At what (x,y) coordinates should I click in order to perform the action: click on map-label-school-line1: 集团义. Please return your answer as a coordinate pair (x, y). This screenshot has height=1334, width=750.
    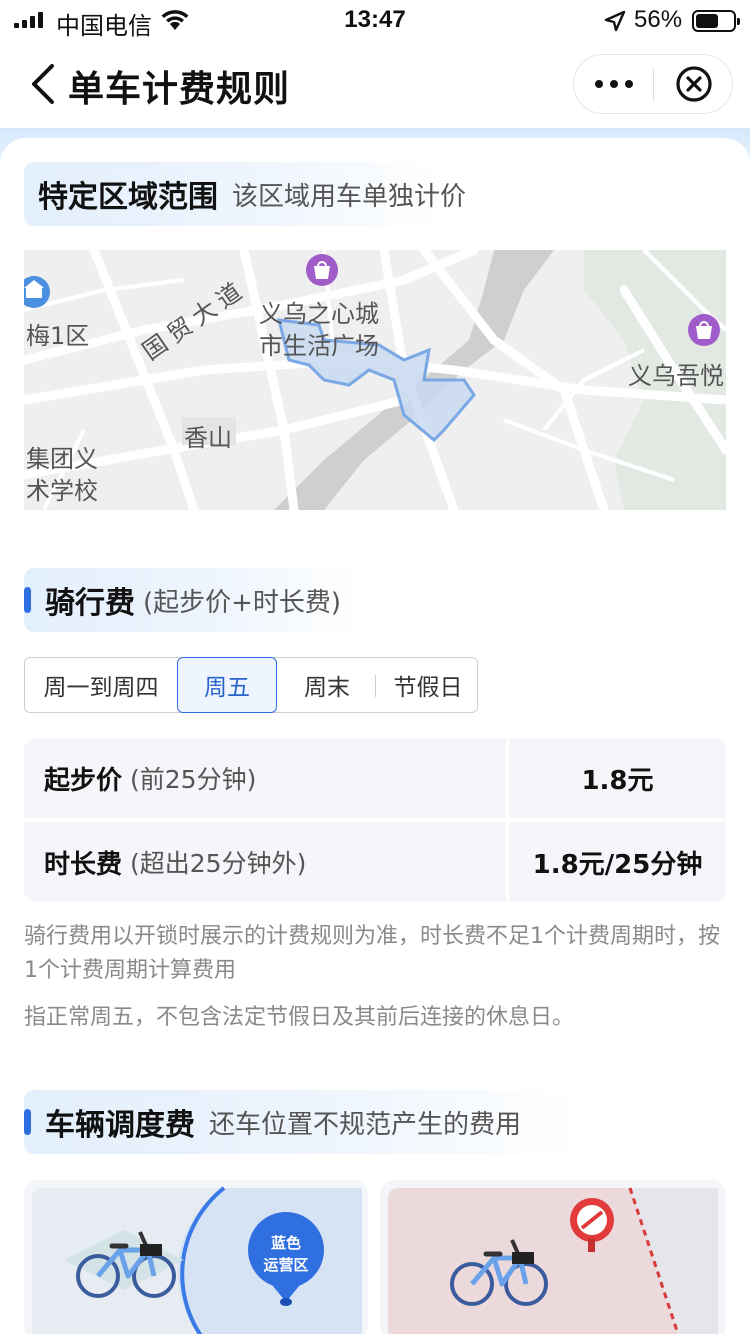
    Looking at the image, I should click on (62, 459).